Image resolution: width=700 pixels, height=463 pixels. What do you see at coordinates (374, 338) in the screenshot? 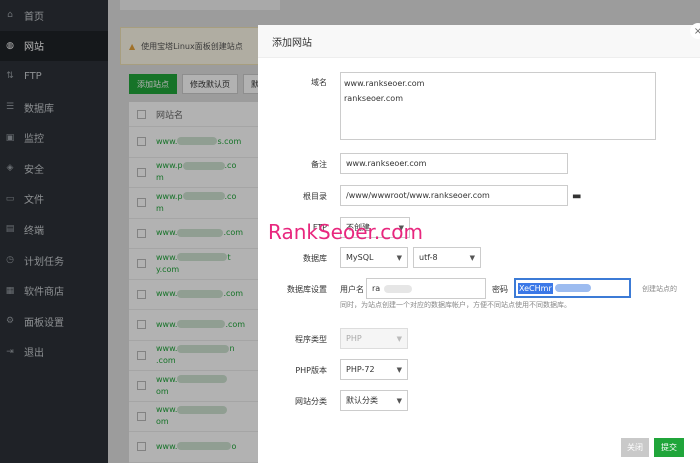
I see `program-type-select: PHP ▼` at bounding box center [374, 338].